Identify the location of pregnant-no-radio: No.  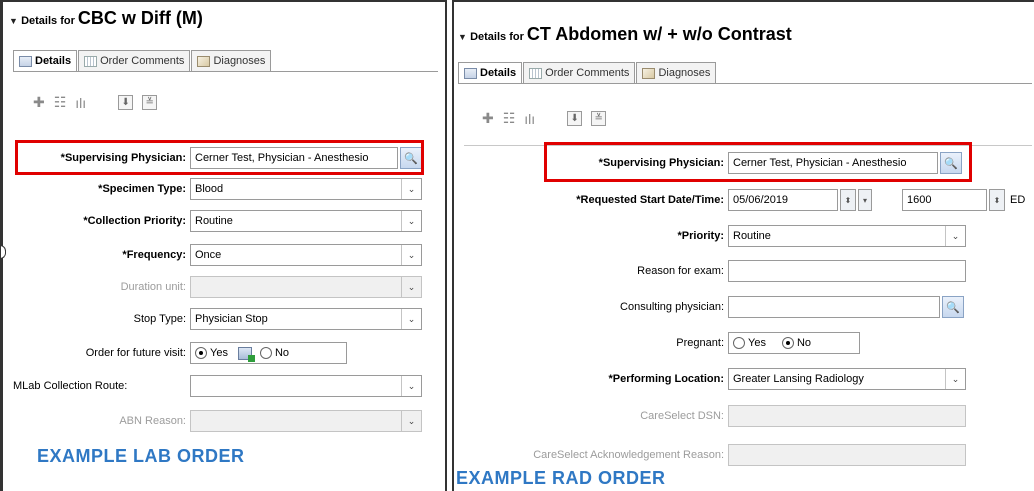
(796, 343).